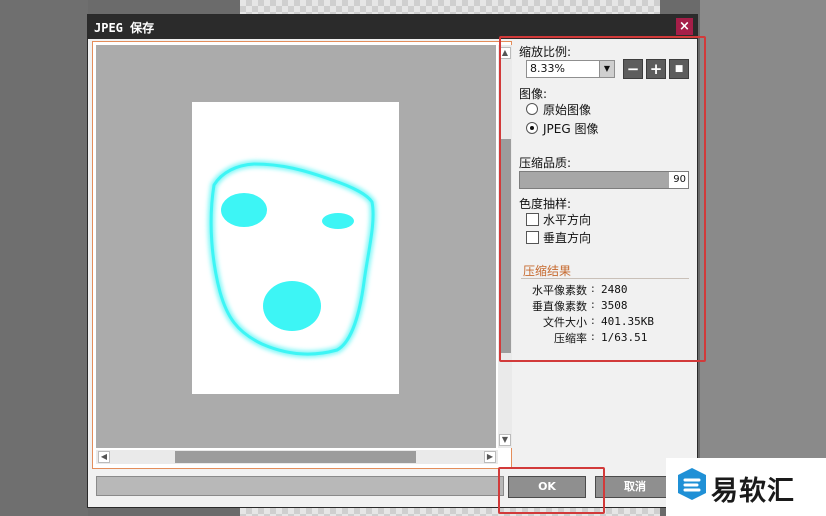 The height and width of the screenshot is (516, 826). I want to click on scroll-left-icon: ◀, so click(104, 457).